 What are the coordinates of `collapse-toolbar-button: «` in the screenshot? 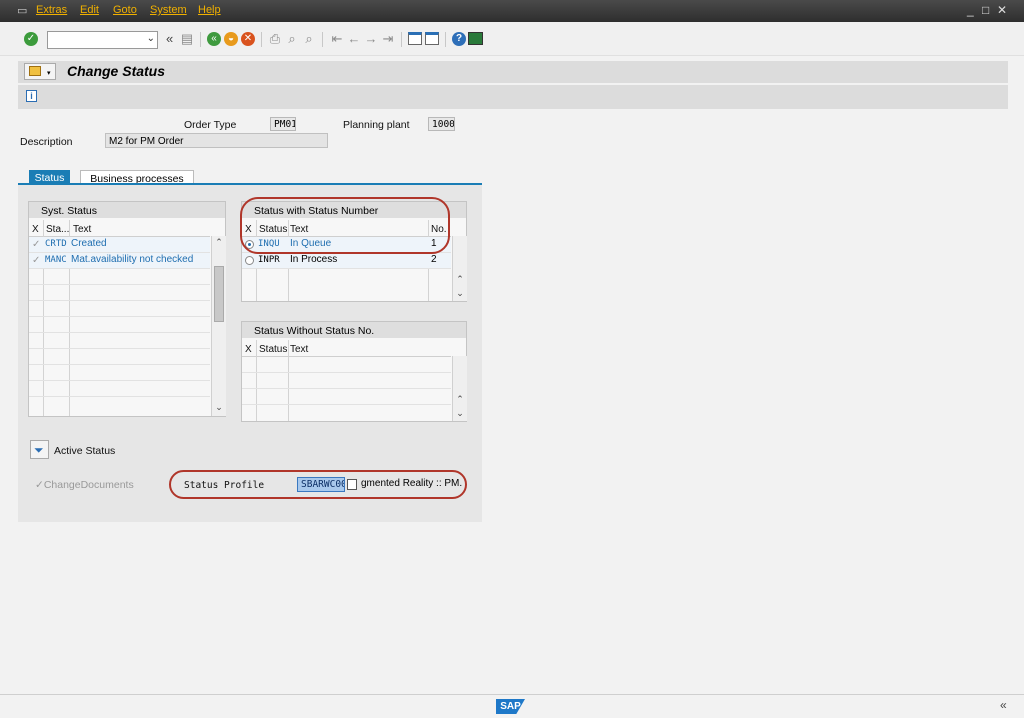 It's located at (169, 38).